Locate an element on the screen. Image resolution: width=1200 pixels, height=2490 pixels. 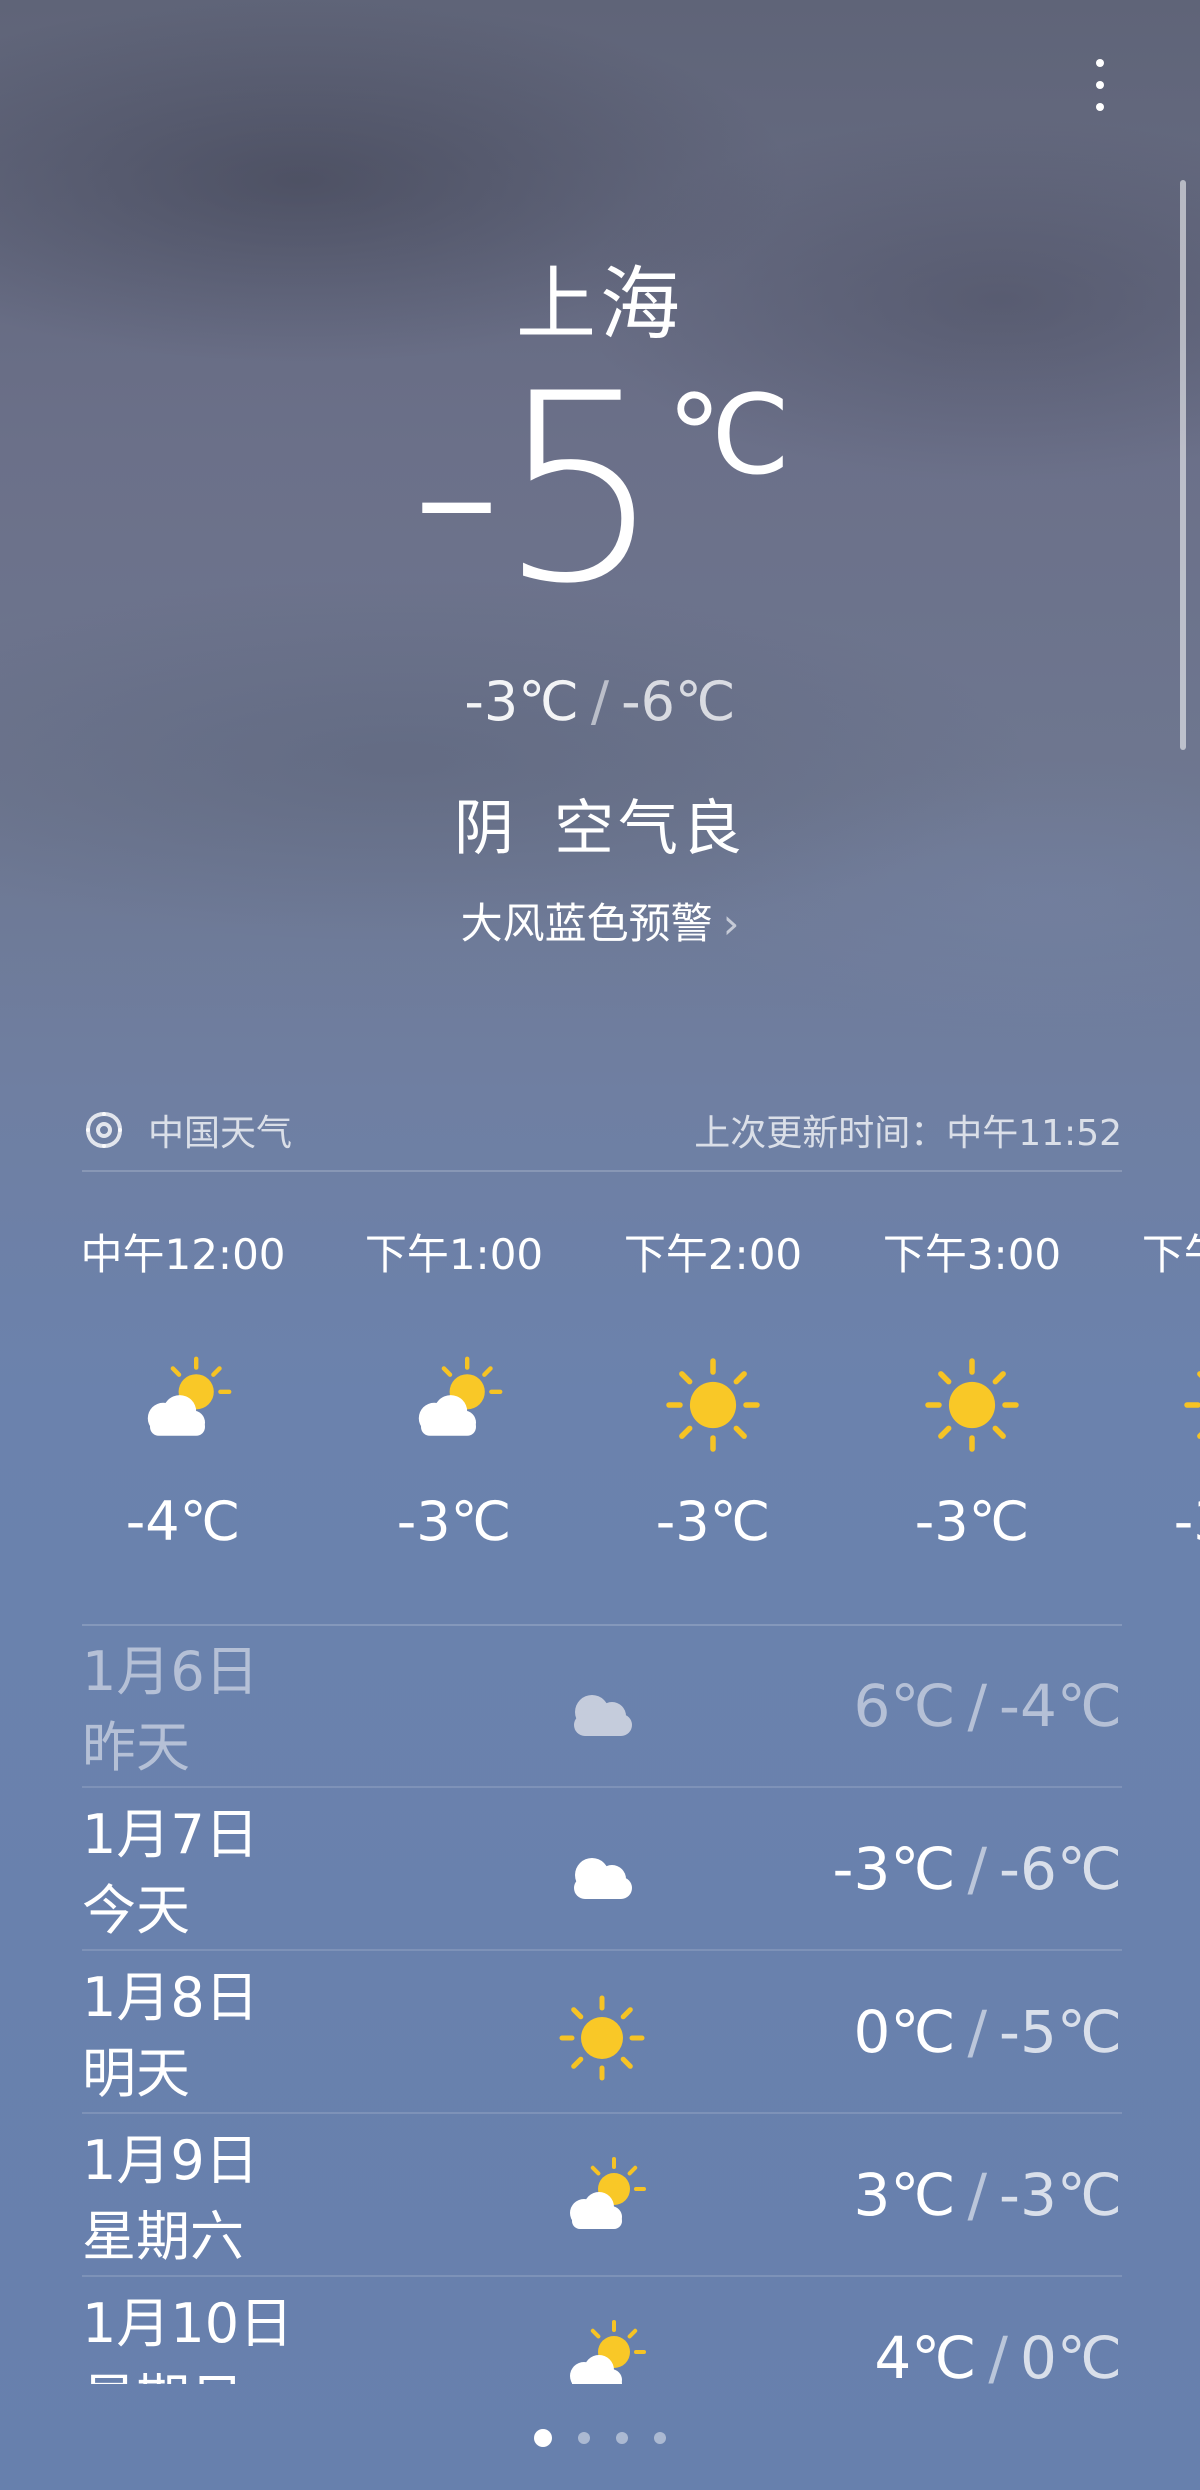
source-row: 中国天气 上次更新时间：中午11:52 is located at coordinates (602, 1130).